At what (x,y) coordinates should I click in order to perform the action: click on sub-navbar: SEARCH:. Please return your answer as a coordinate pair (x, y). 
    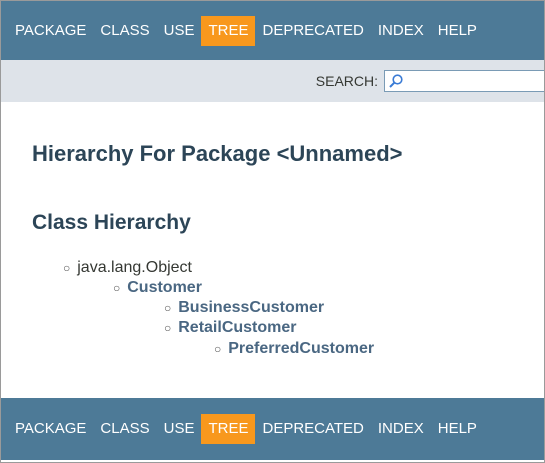
    Looking at the image, I should click on (272, 81).